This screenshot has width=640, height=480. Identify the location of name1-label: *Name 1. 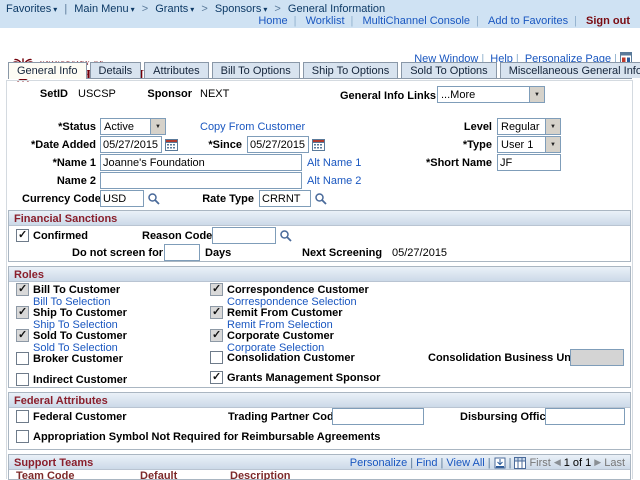
(74, 163).